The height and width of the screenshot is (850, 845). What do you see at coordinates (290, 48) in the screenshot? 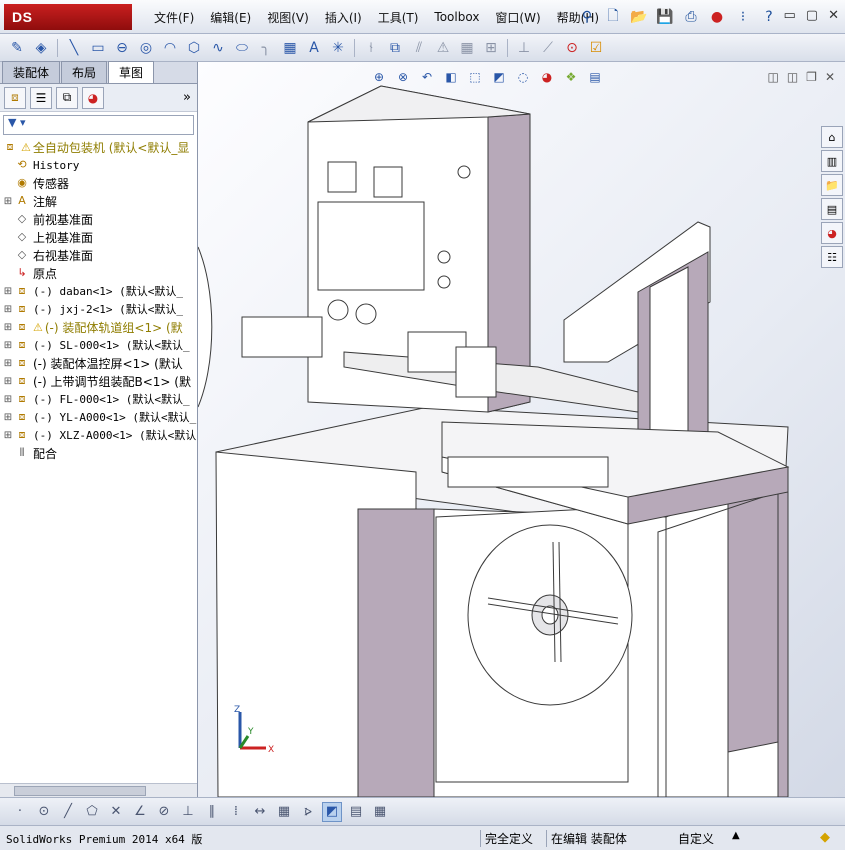
I see `plane-icon: ▦` at bounding box center [290, 48].